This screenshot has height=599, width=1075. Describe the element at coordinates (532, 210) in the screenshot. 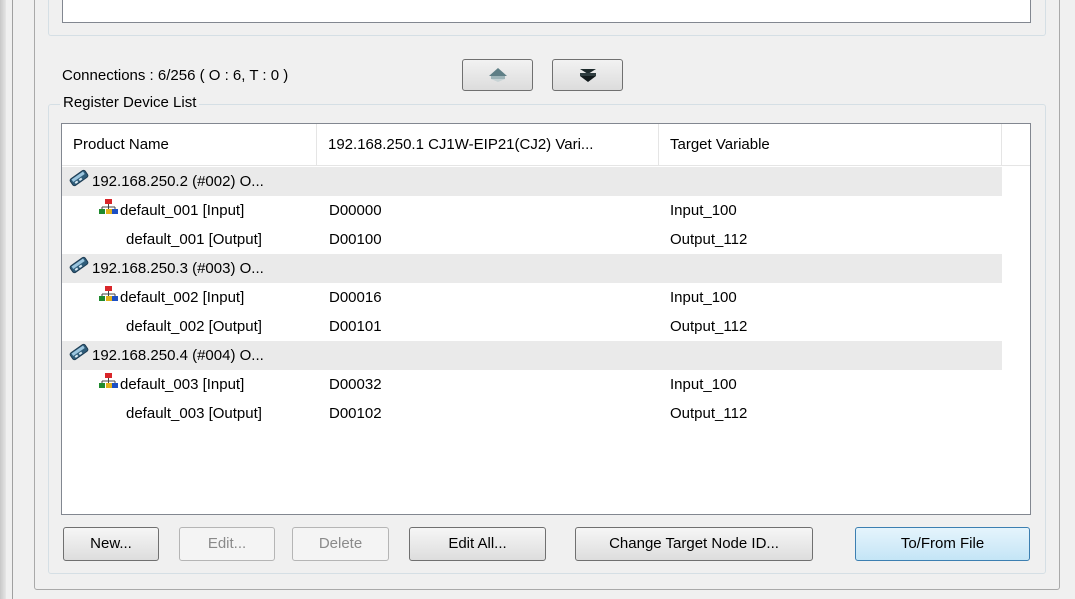

I see `tag-row: default_001 [Input] D00000 Input_100` at that location.